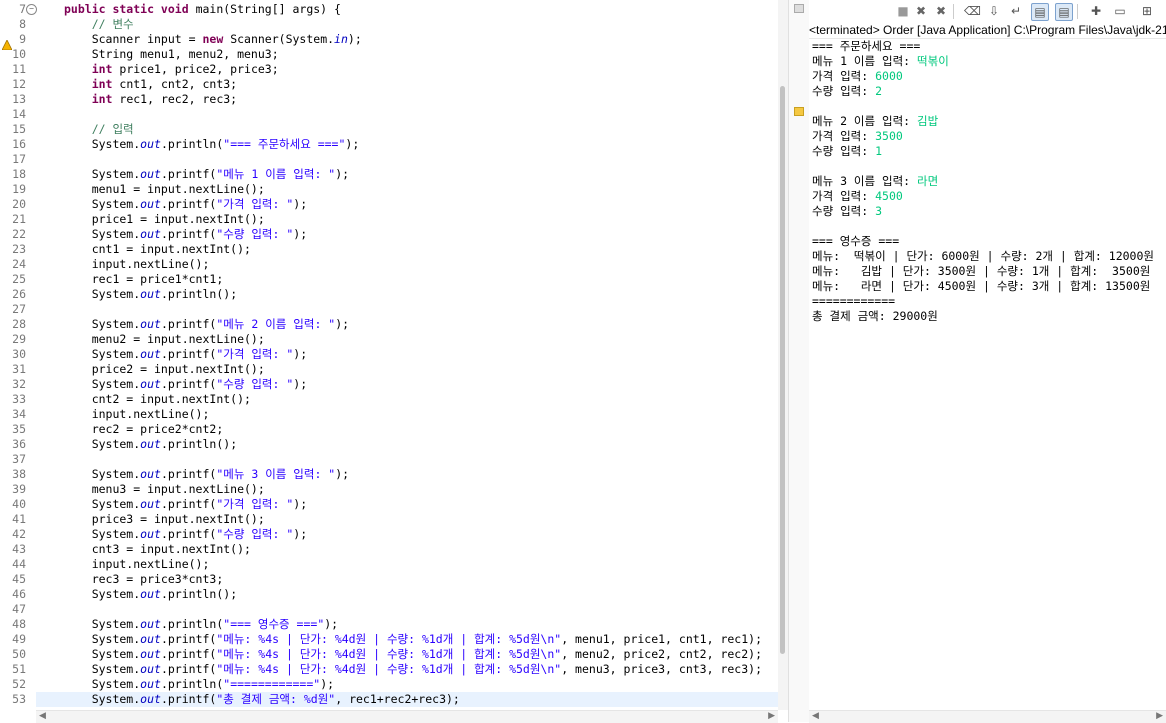 This screenshot has width=1166, height=723. What do you see at coordinates (171, 54) in the screenshot?
I see `code-line: String menu1, menu2, menu3;` at bounding box center [171, 54].